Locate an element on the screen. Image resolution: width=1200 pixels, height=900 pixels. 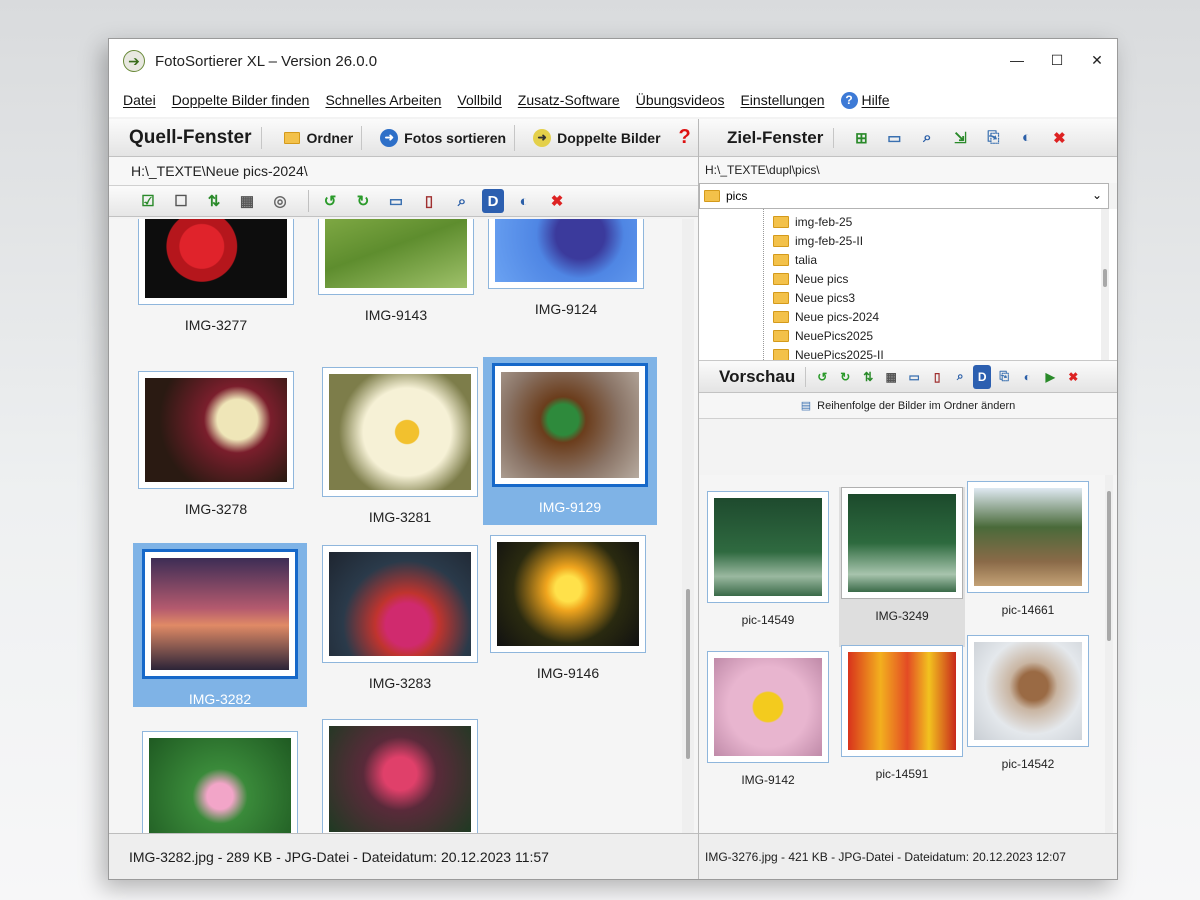
preview-thumbnail-item: IMG-9142 is located at coordinates (768, 731).